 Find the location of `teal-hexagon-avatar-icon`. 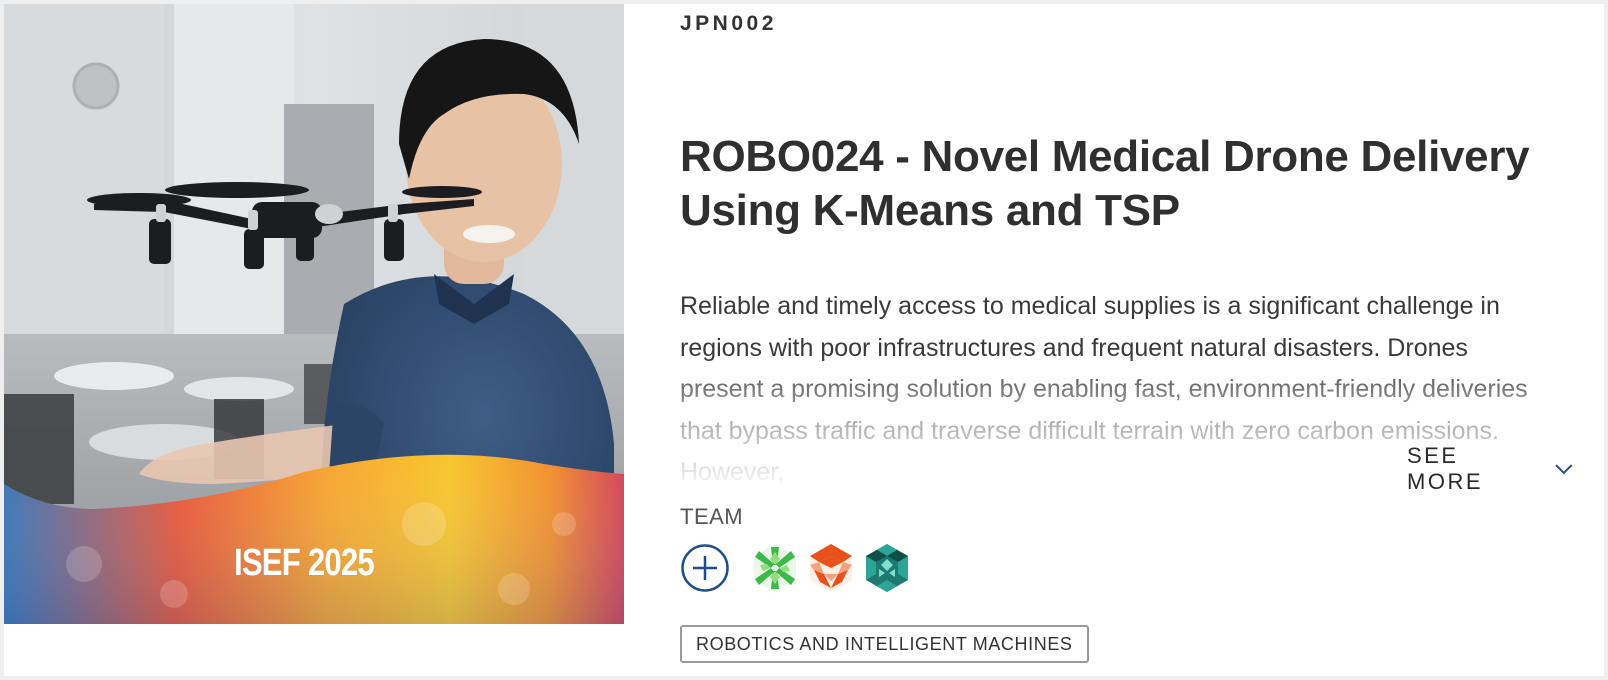

teal-hexagon-avatar-icon is located at coordinates (887, 568).